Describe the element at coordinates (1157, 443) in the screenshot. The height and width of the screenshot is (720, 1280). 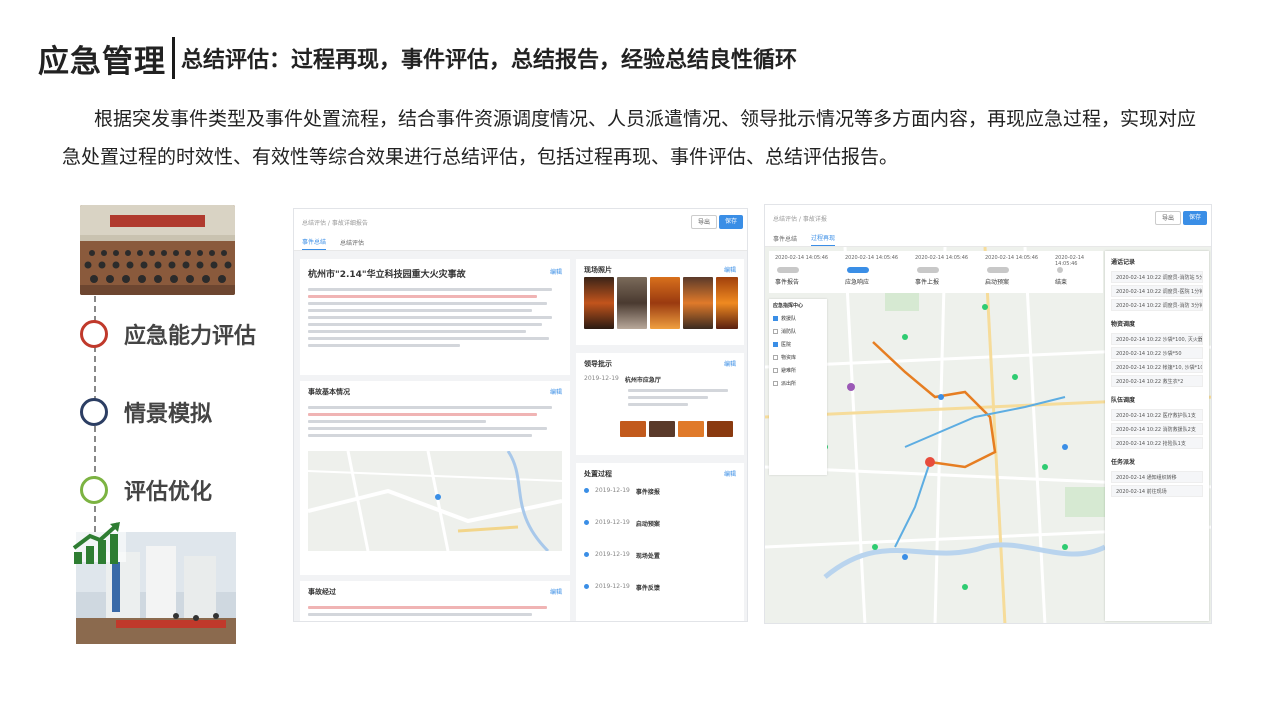
I see `log-row: 2020-02-14 10:22 抢险队1支` at that location.